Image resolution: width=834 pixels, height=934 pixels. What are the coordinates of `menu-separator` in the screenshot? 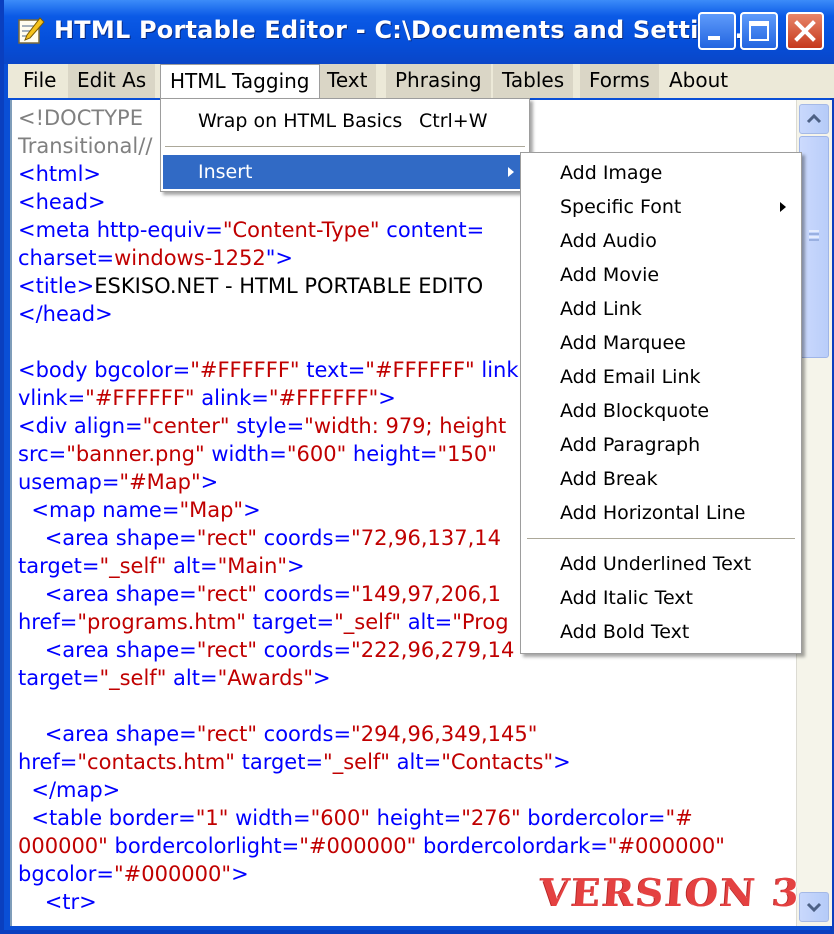 It's located at (661, 538).